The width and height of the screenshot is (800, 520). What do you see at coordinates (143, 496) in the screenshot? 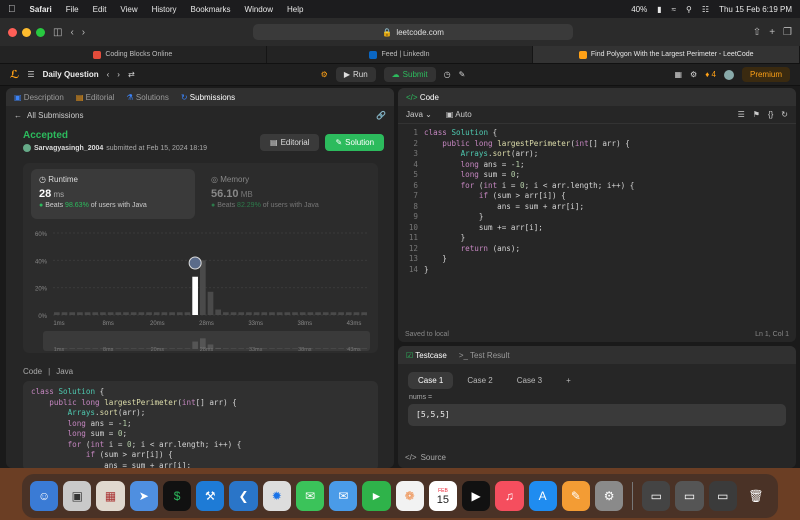
I see `maps-icon: ➤` at bounding box center [143, 496].